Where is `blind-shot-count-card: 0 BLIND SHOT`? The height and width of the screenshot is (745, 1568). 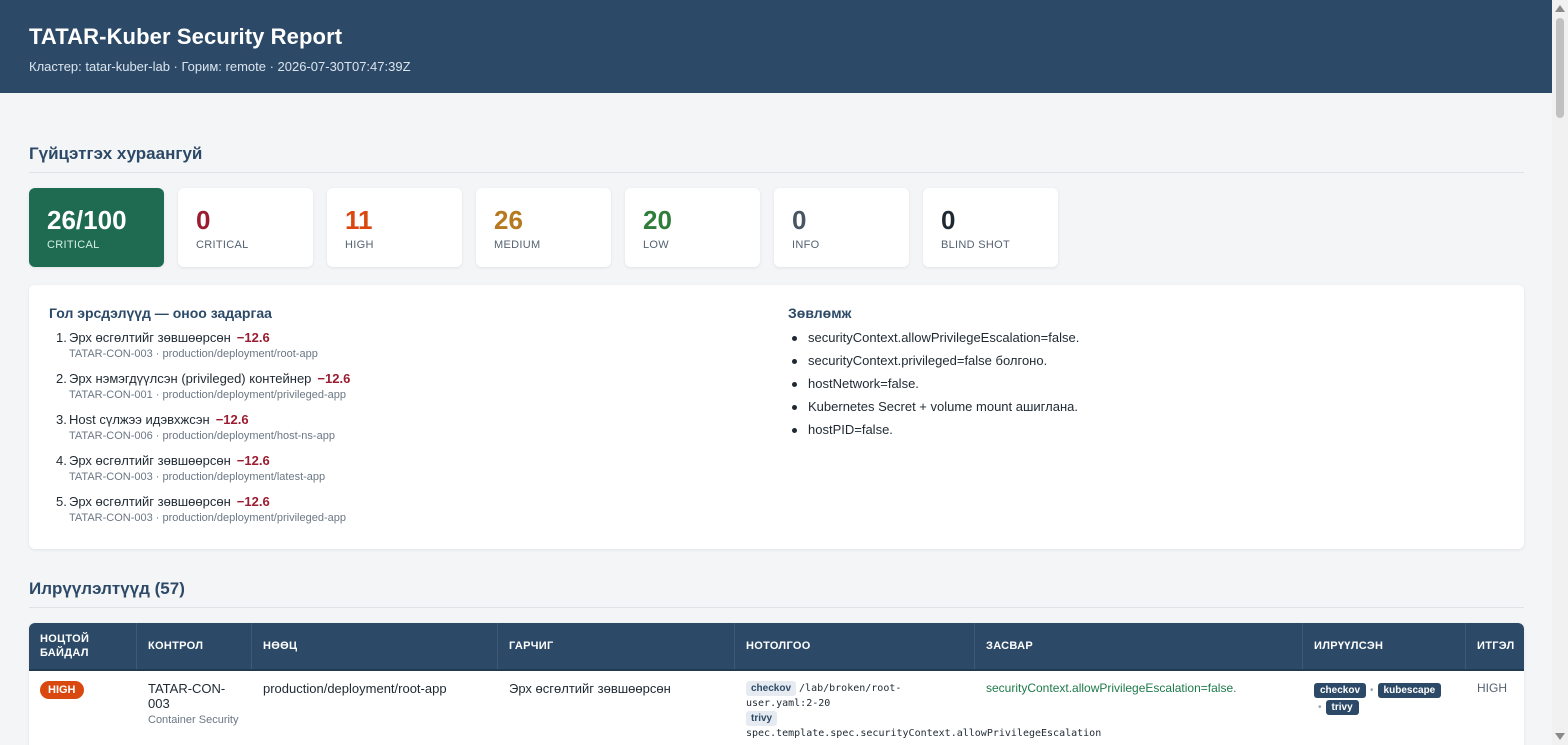
blind-shot-count-card: 0 BLIND SHOT is located at coordinates (990, 227).